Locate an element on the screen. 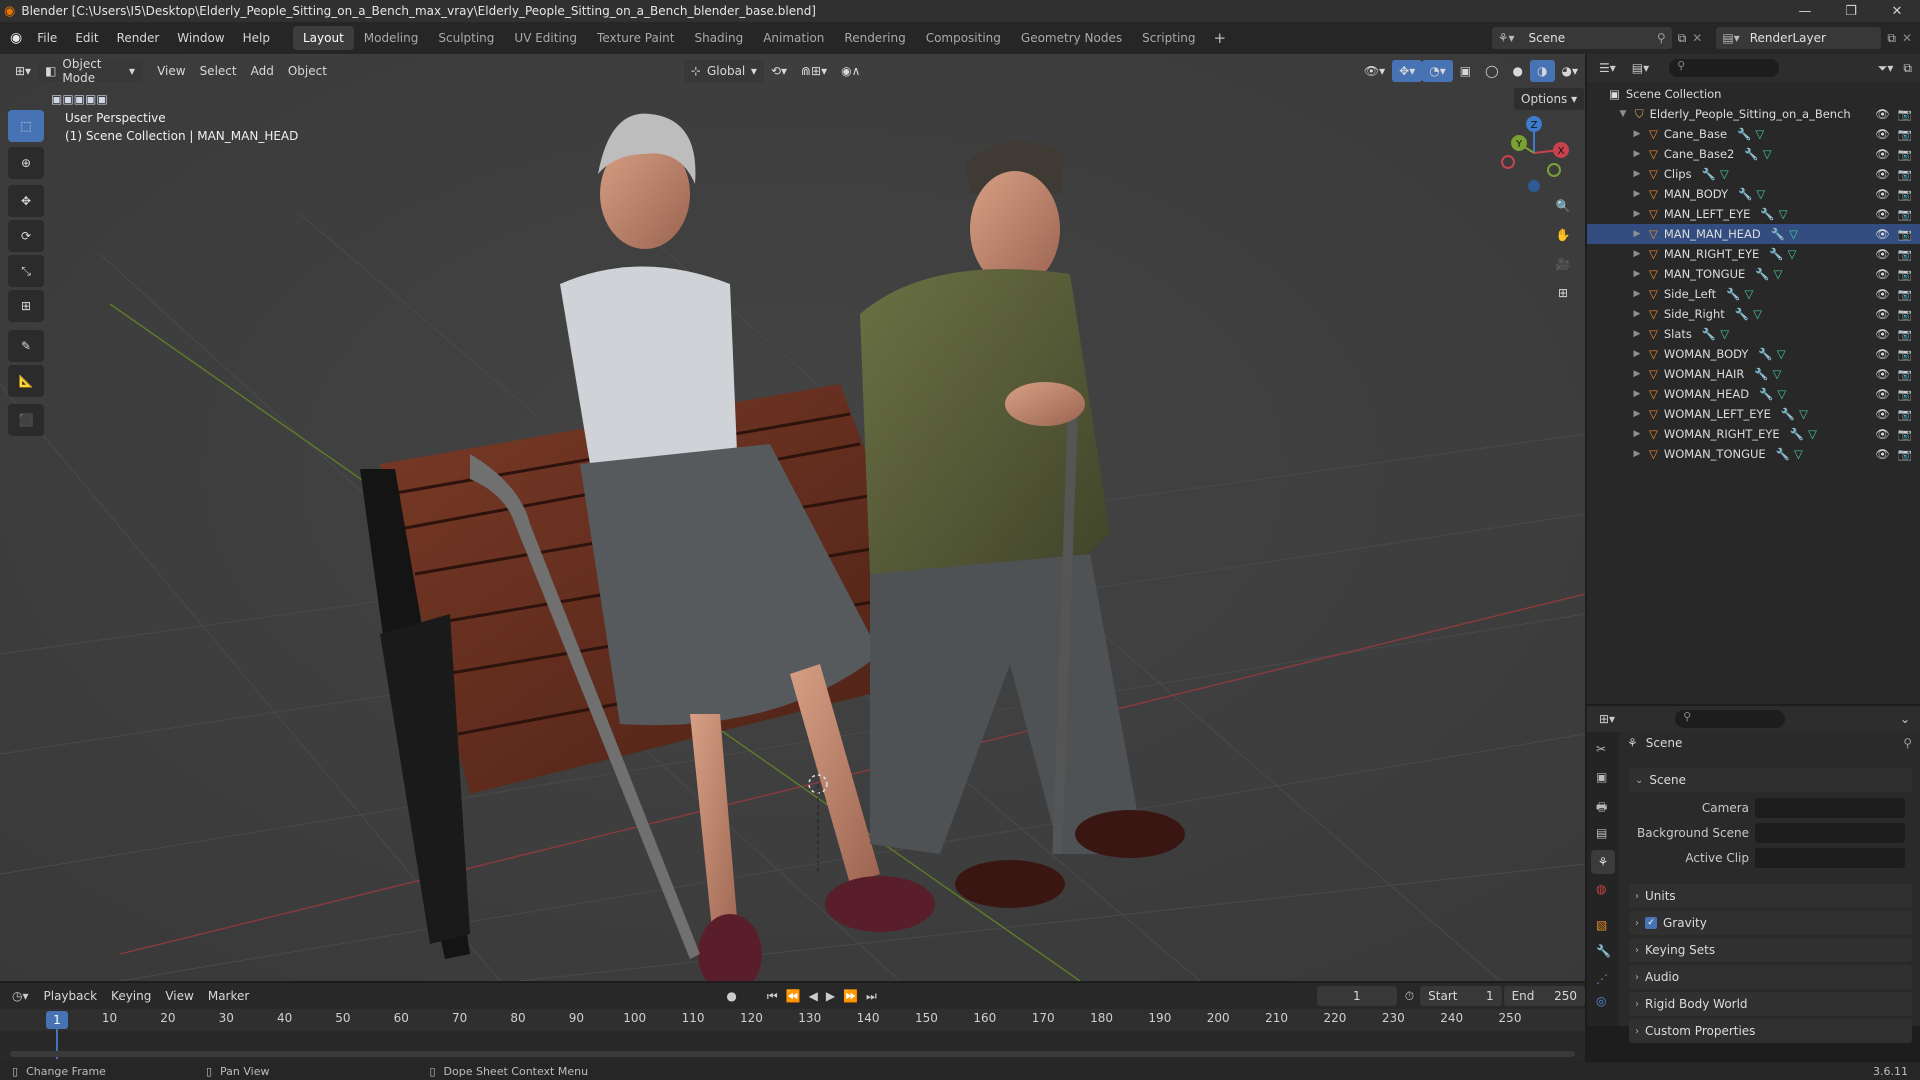  jump-keyframe-back-icon: ⏪ is located at coordinates (793, 996).